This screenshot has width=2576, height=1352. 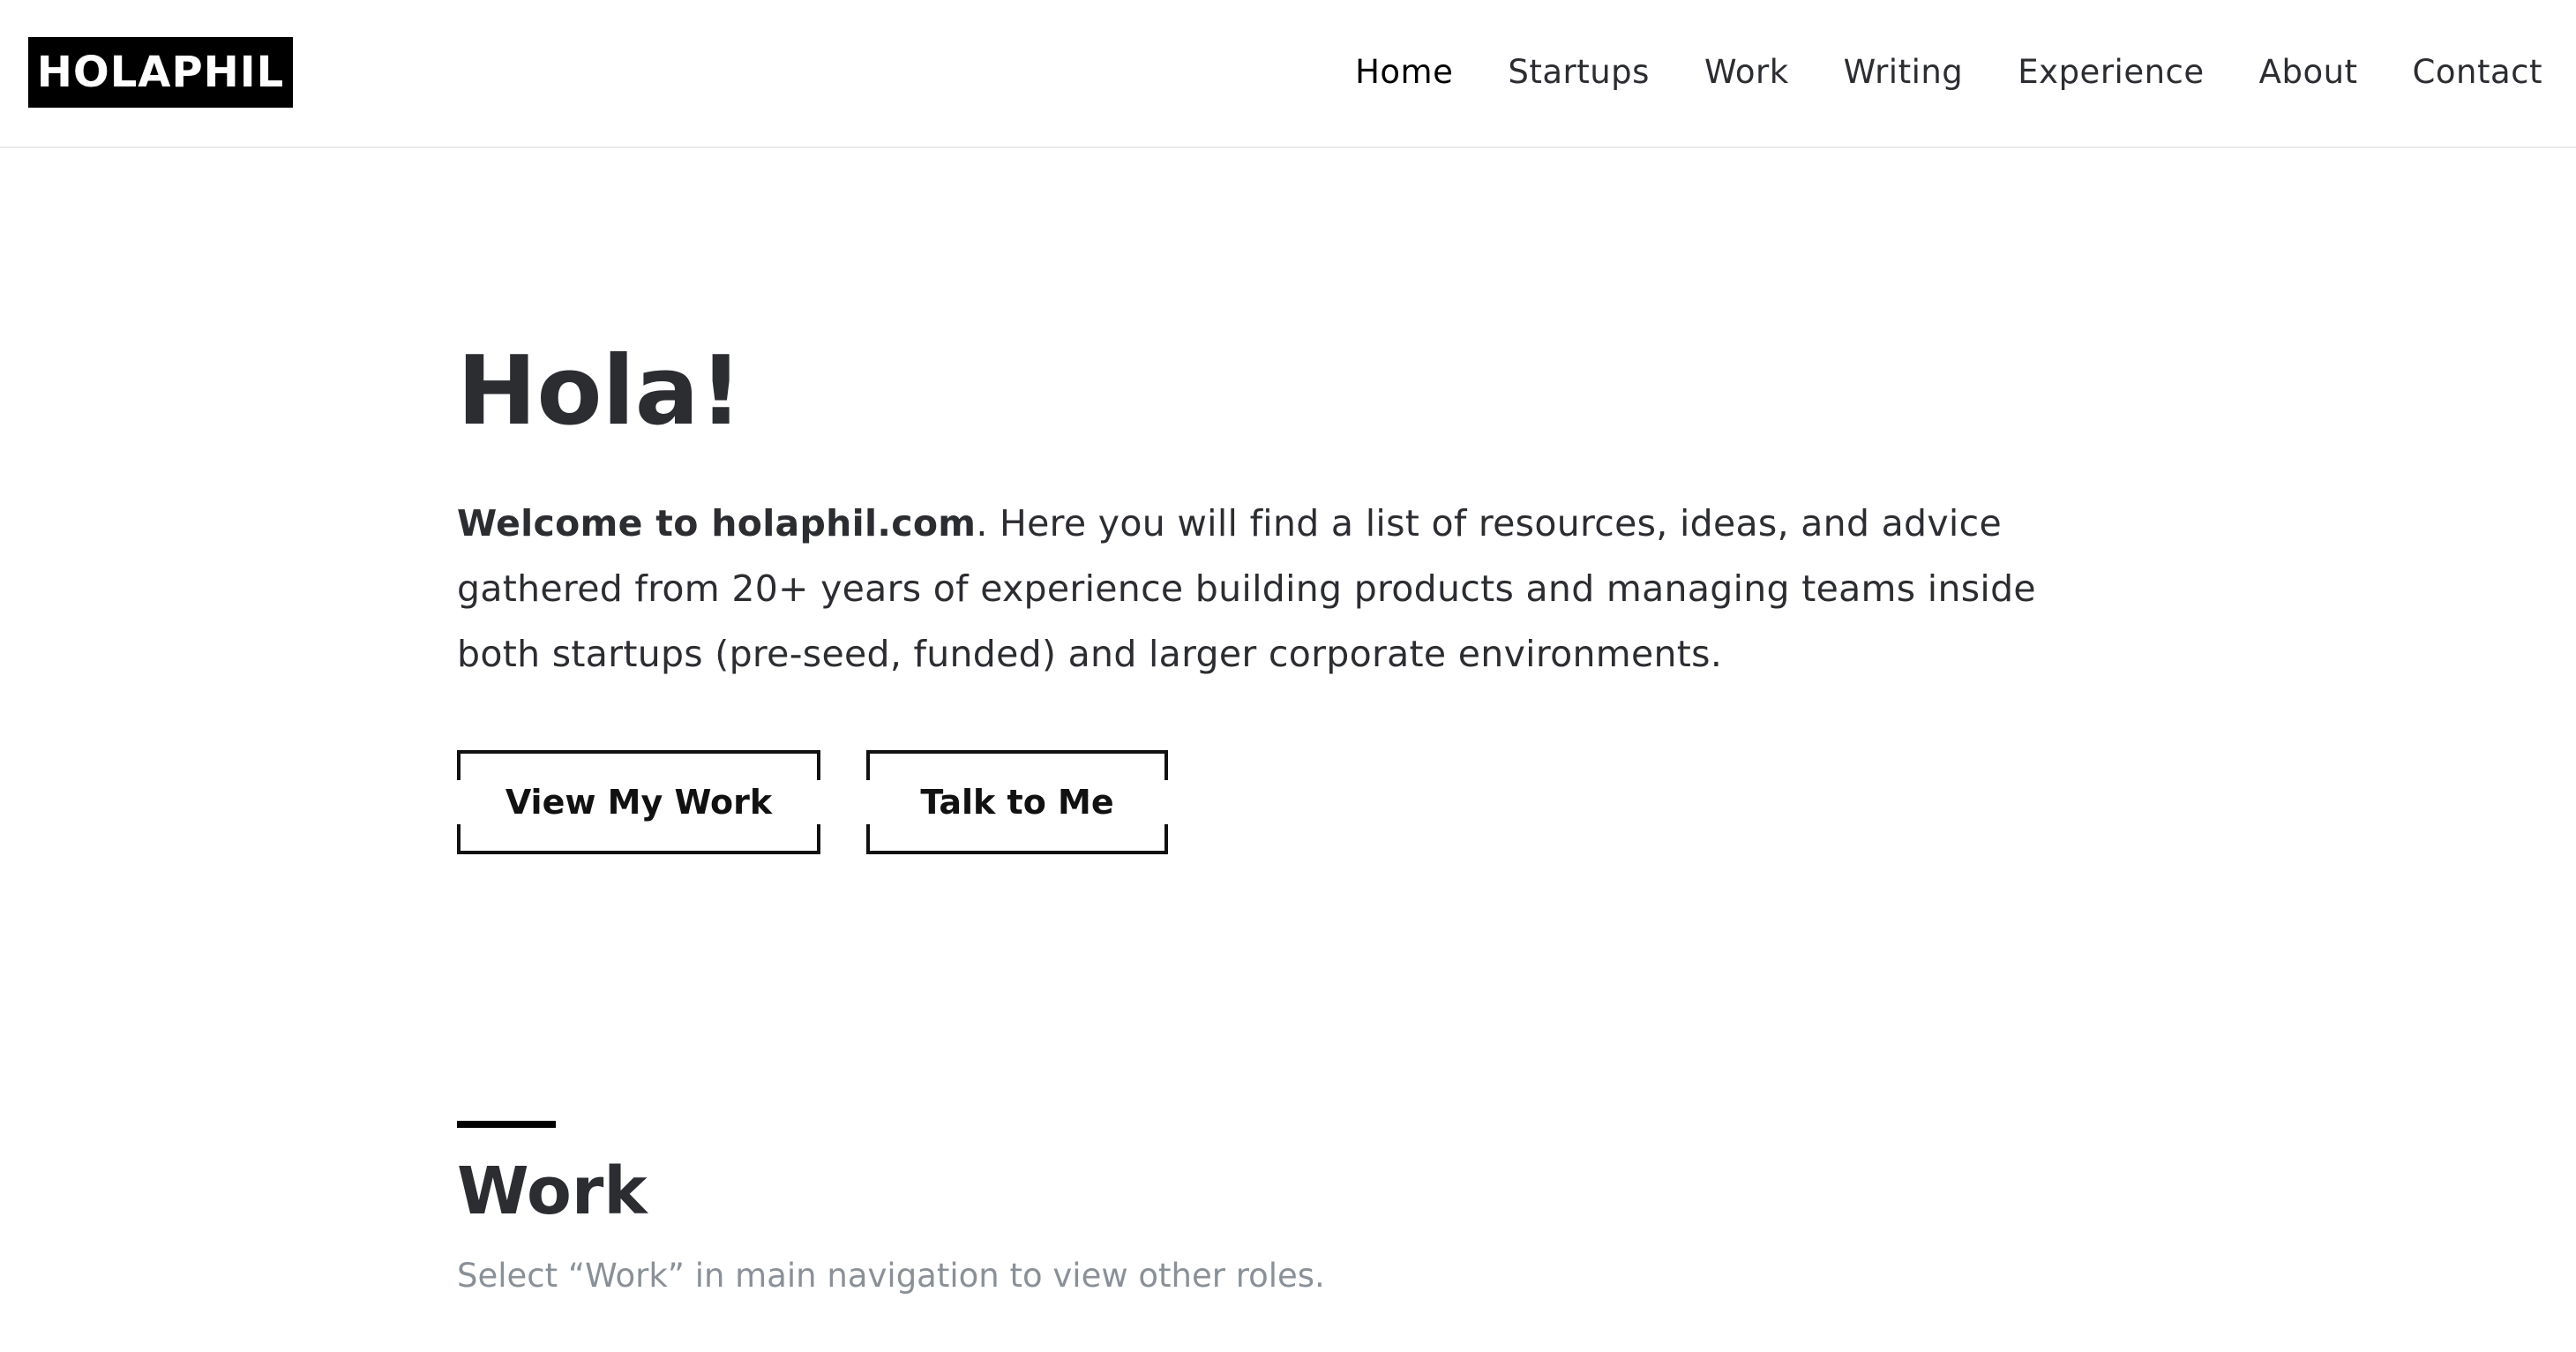 What do you see at coordinates (1404, 72) in the screenshot?
I see `nav-link-home: Home` at bounding box center [1404, 72].